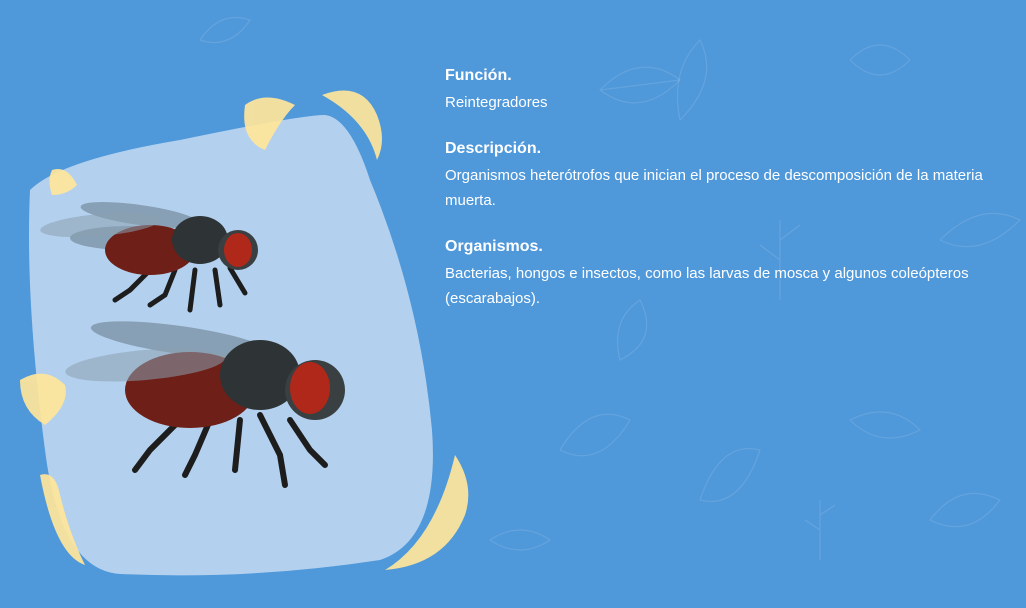 The width and height of the screenshot is (1026, 608). Describe the element at coordinates (496, 102) in the screenshot. I see `section-text: Reintegradores` at that location.